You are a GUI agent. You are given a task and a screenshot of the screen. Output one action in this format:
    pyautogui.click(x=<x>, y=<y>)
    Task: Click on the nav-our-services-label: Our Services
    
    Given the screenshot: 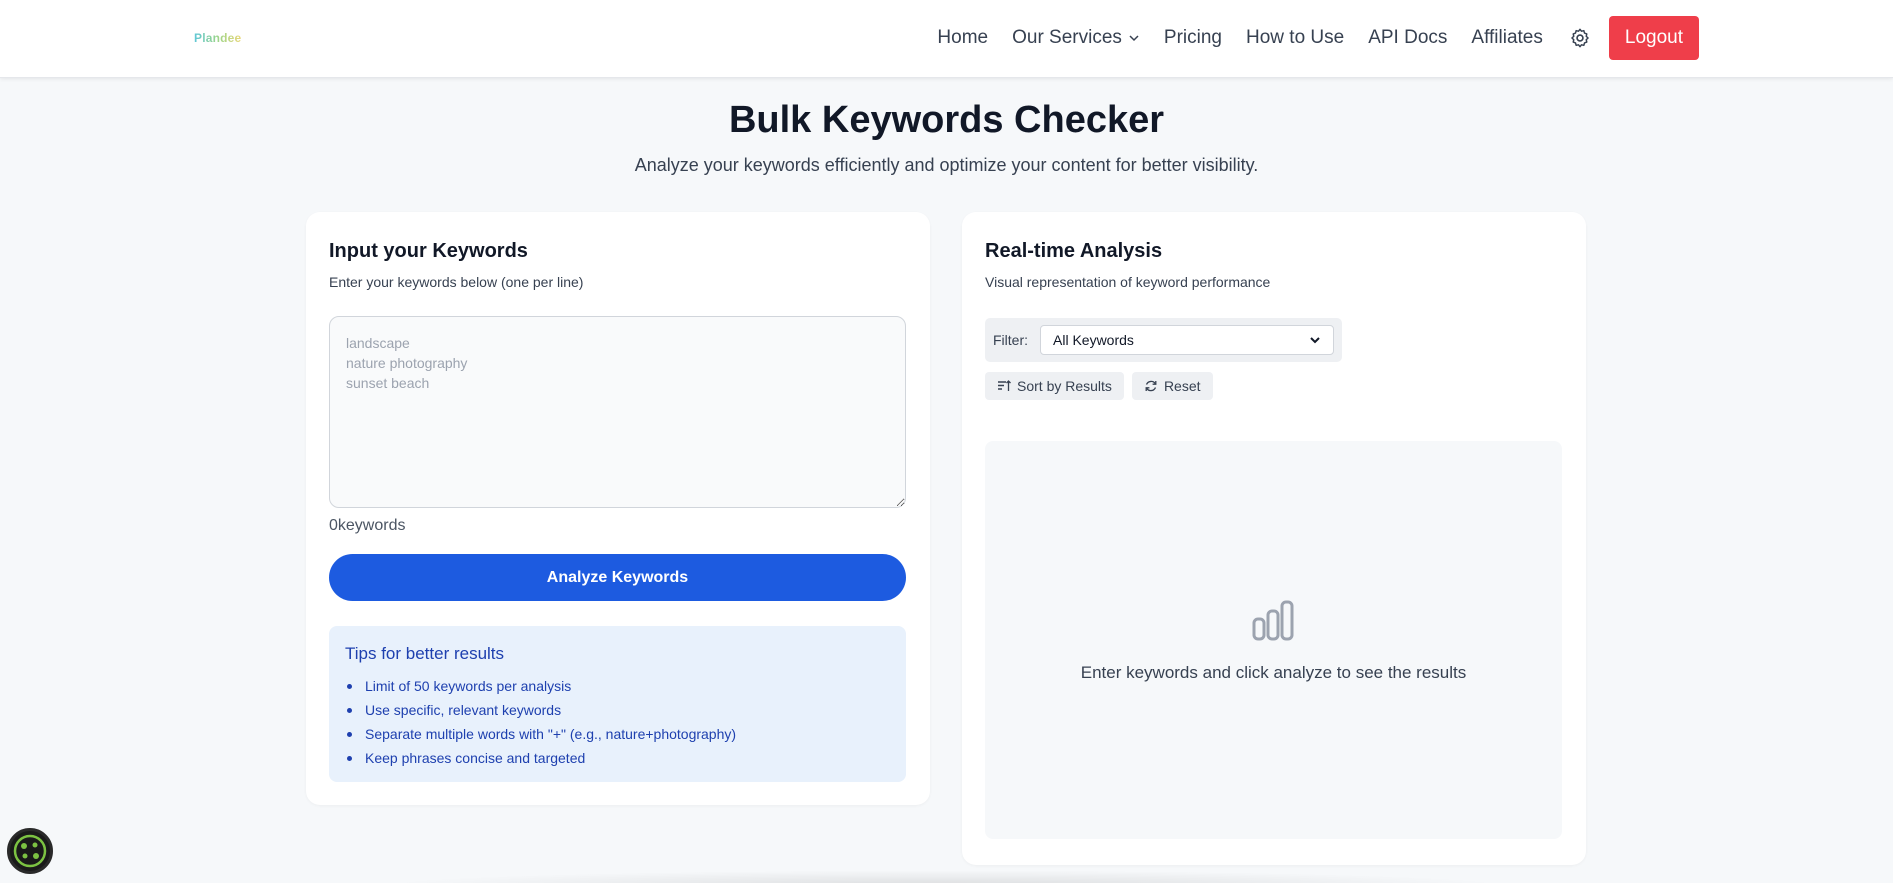 What is the action you would take?
    pyautogui.click(x=1067, y=37)
    